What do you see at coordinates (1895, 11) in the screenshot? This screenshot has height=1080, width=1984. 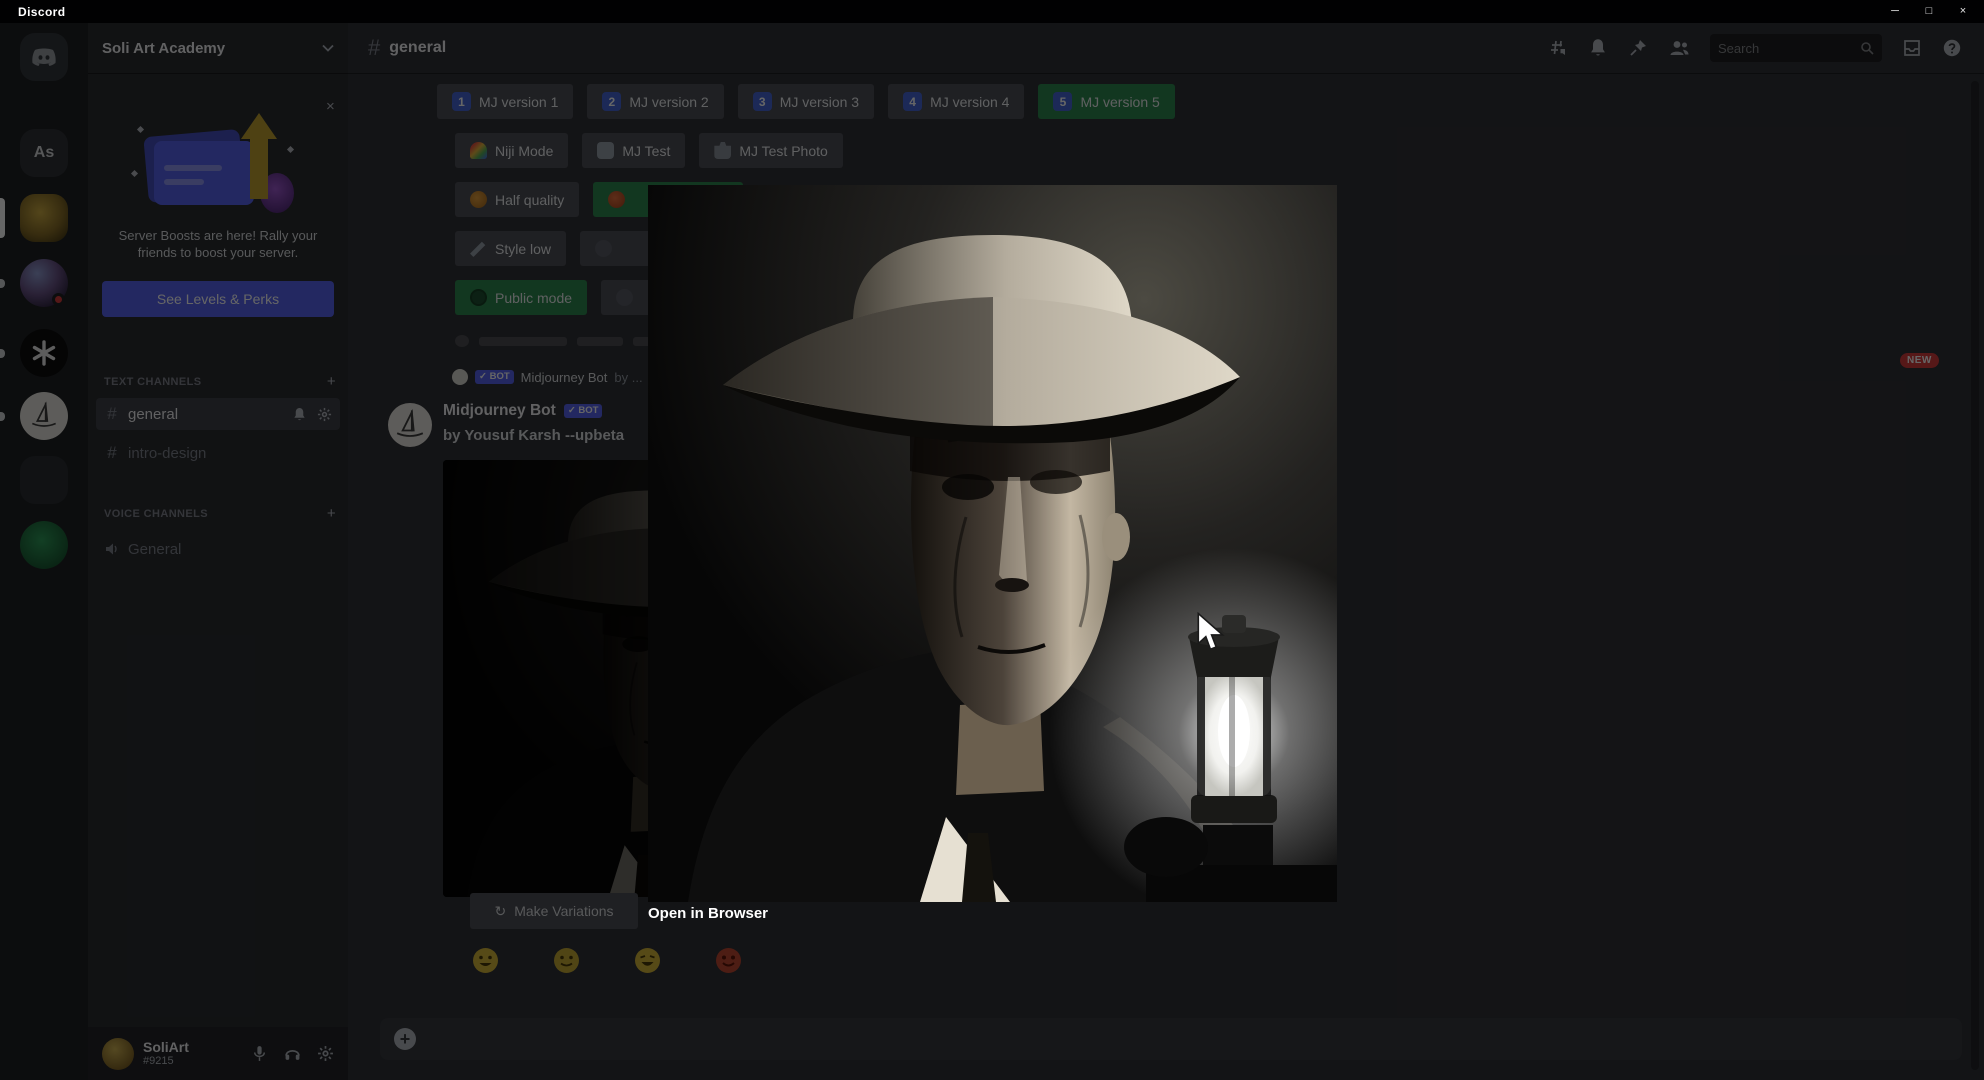 I see `minimize-button: ─` at bounding box center [1895, 11].